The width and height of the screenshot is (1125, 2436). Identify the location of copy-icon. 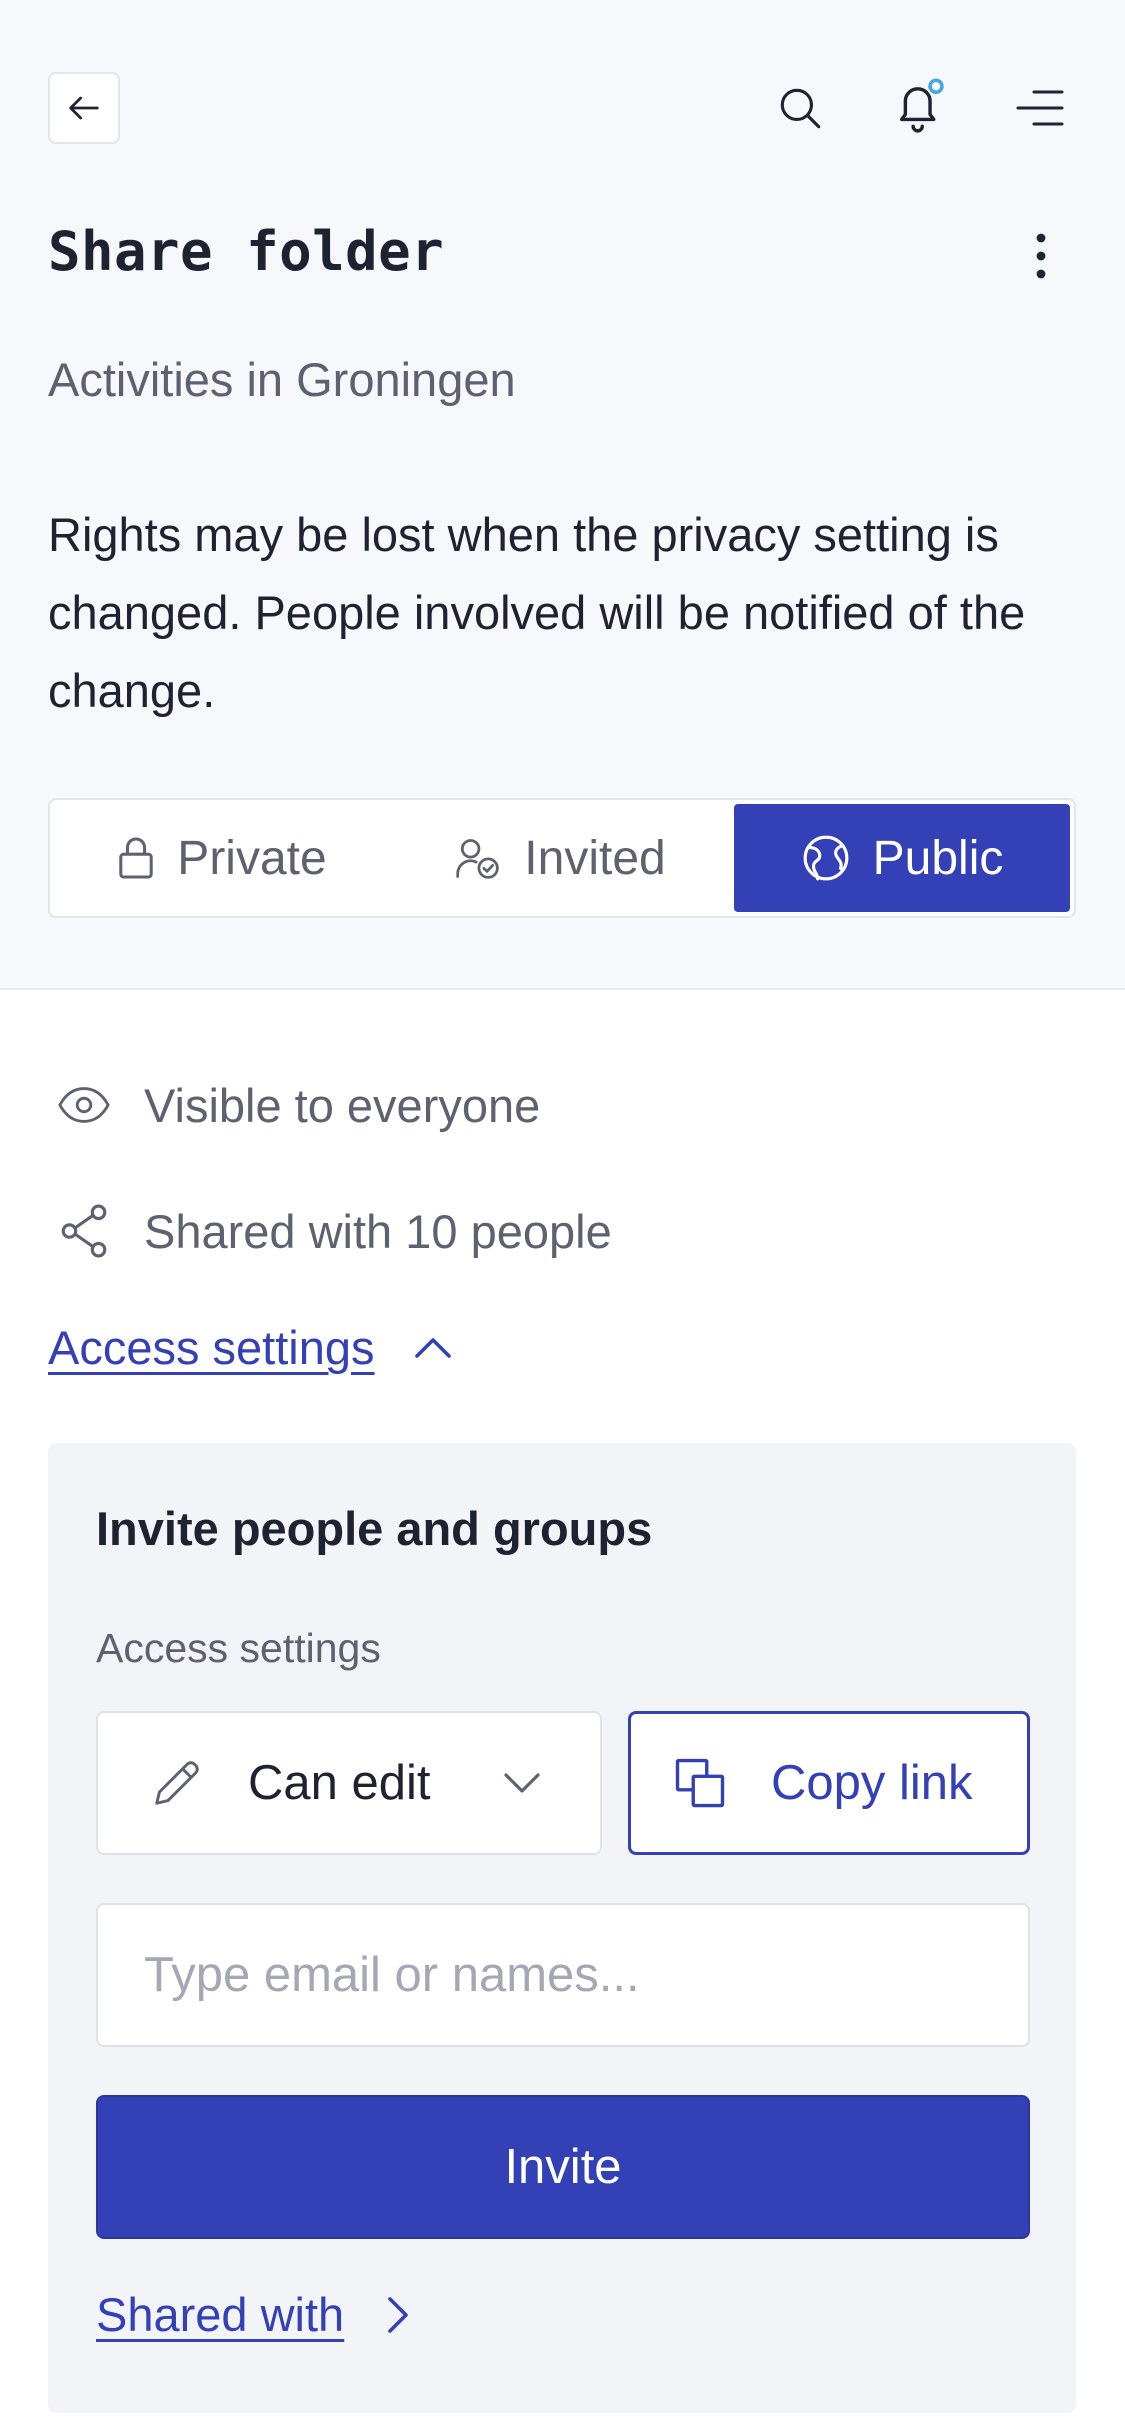
(700, 1783).